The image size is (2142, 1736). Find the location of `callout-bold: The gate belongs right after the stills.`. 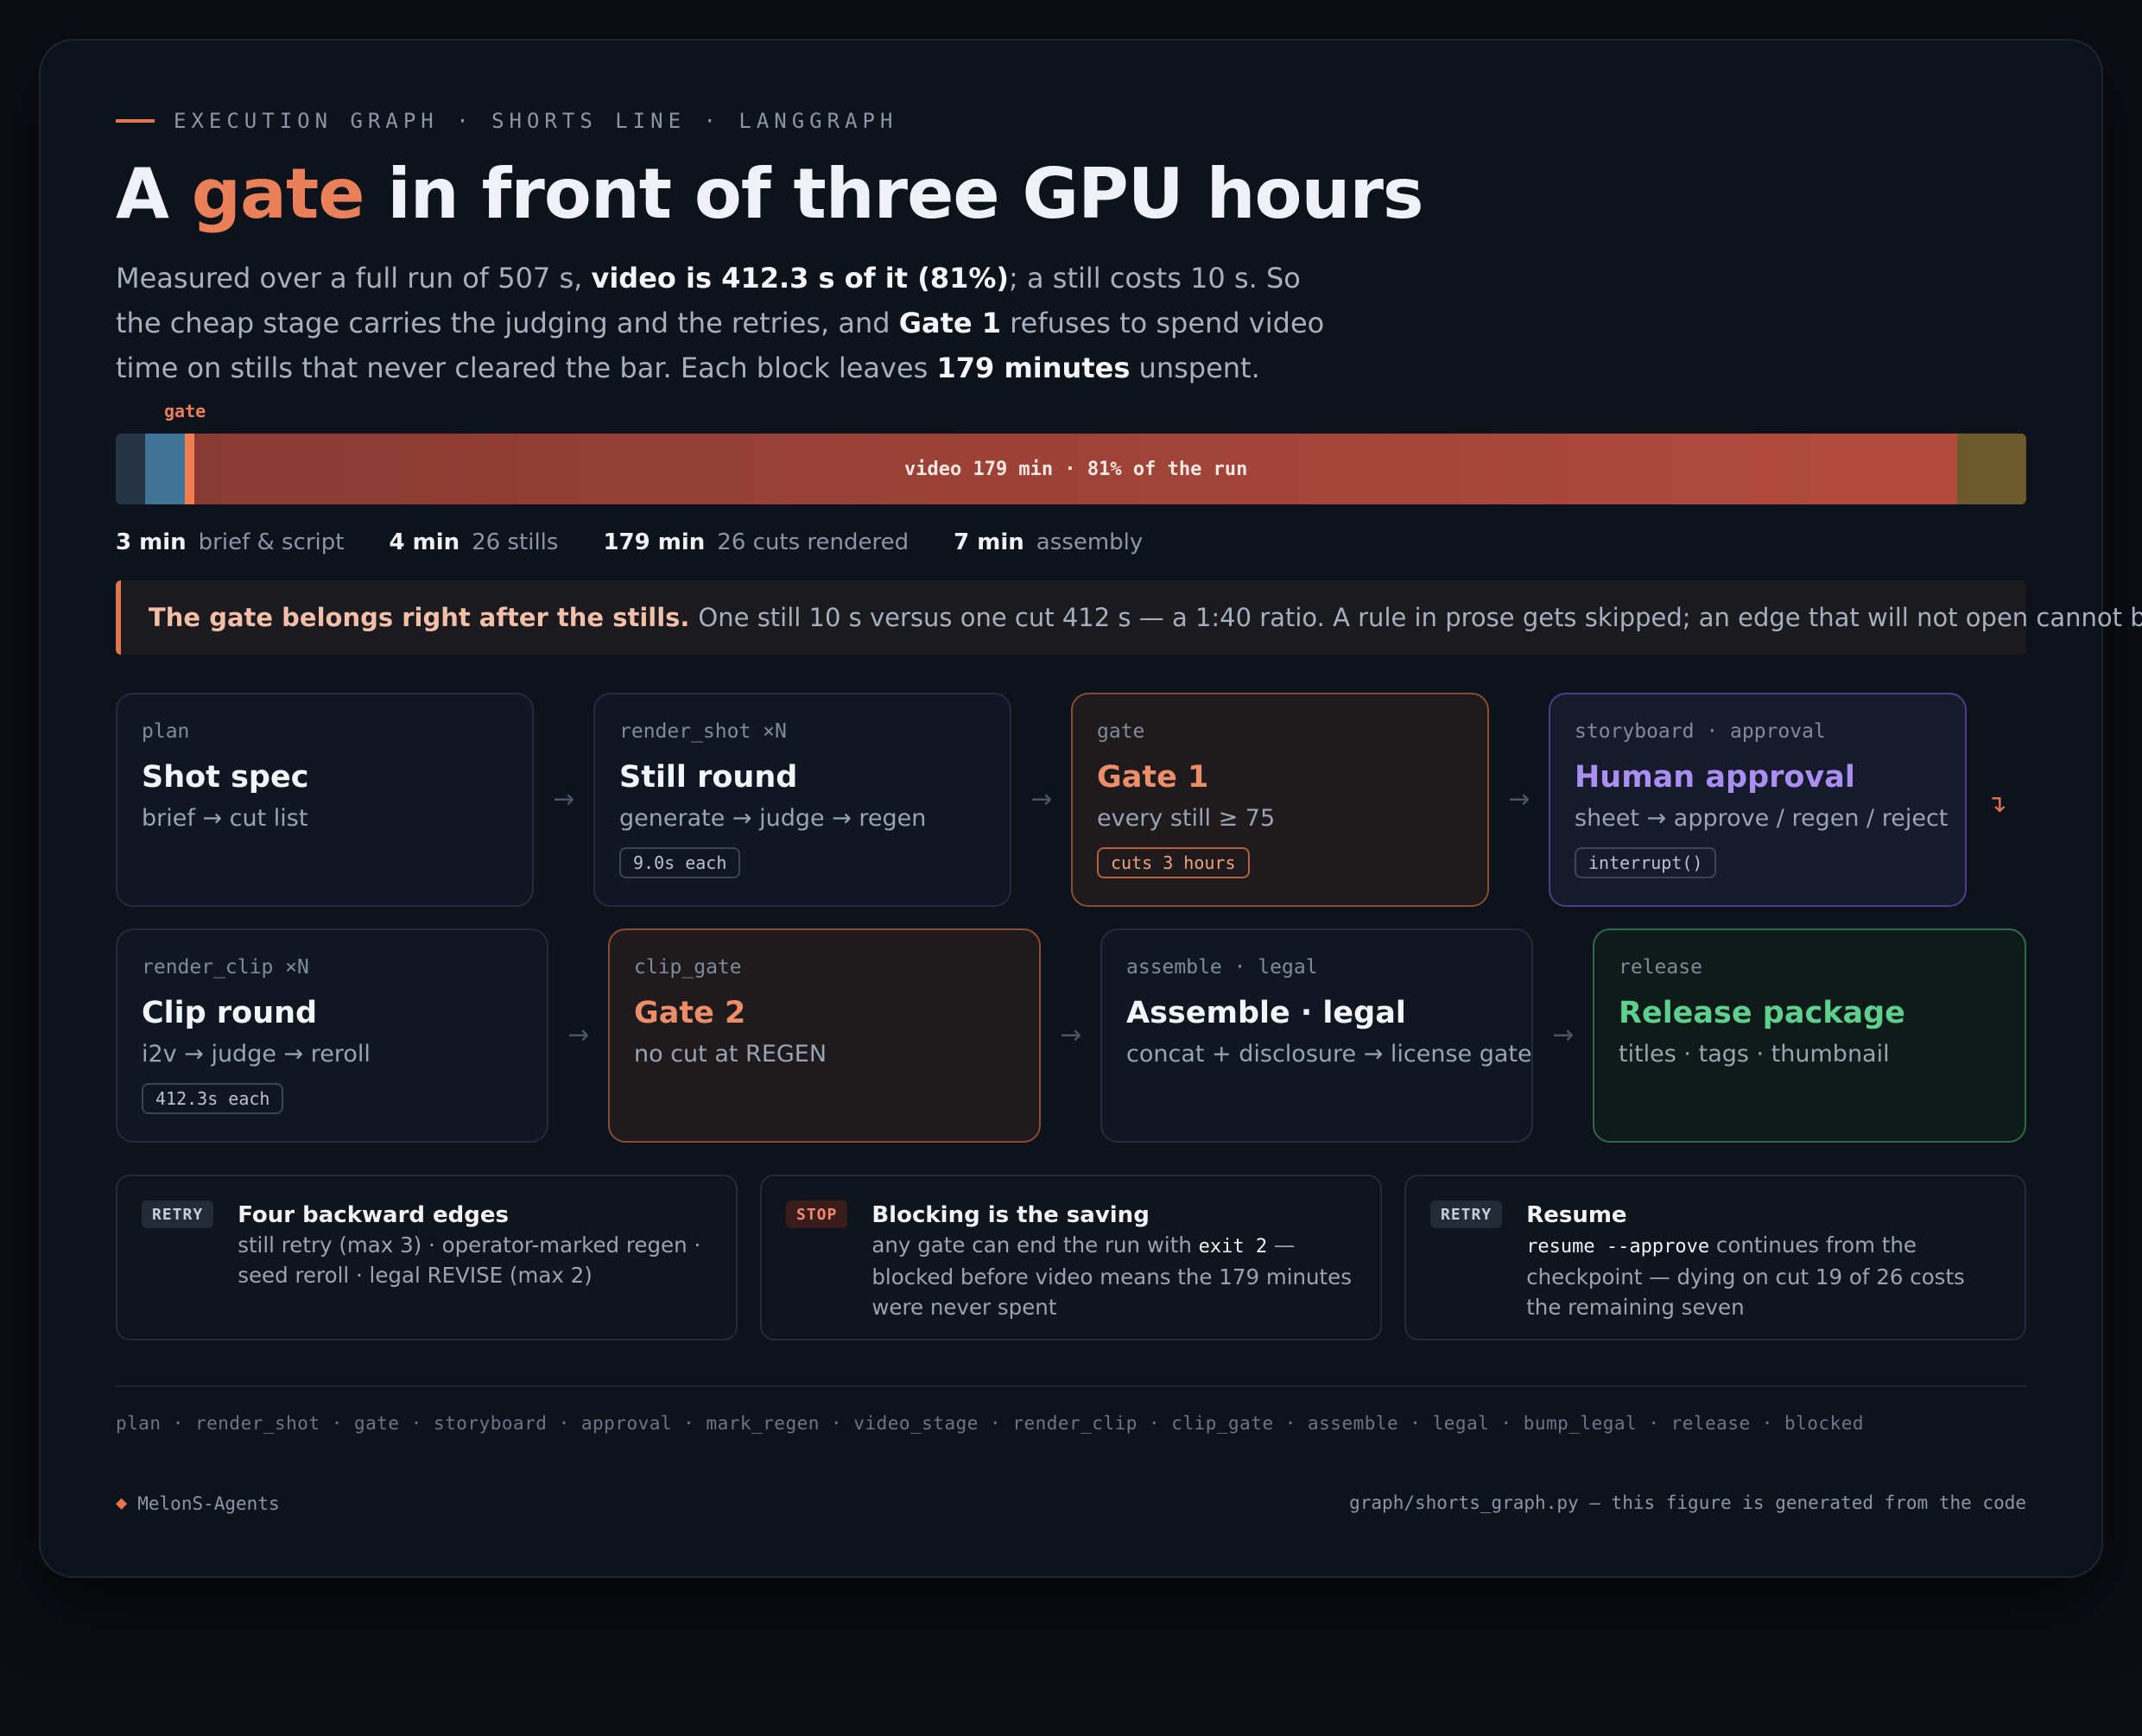

callout-bold: The gate belongs right after the stills. is located at coordinates (420, 617).